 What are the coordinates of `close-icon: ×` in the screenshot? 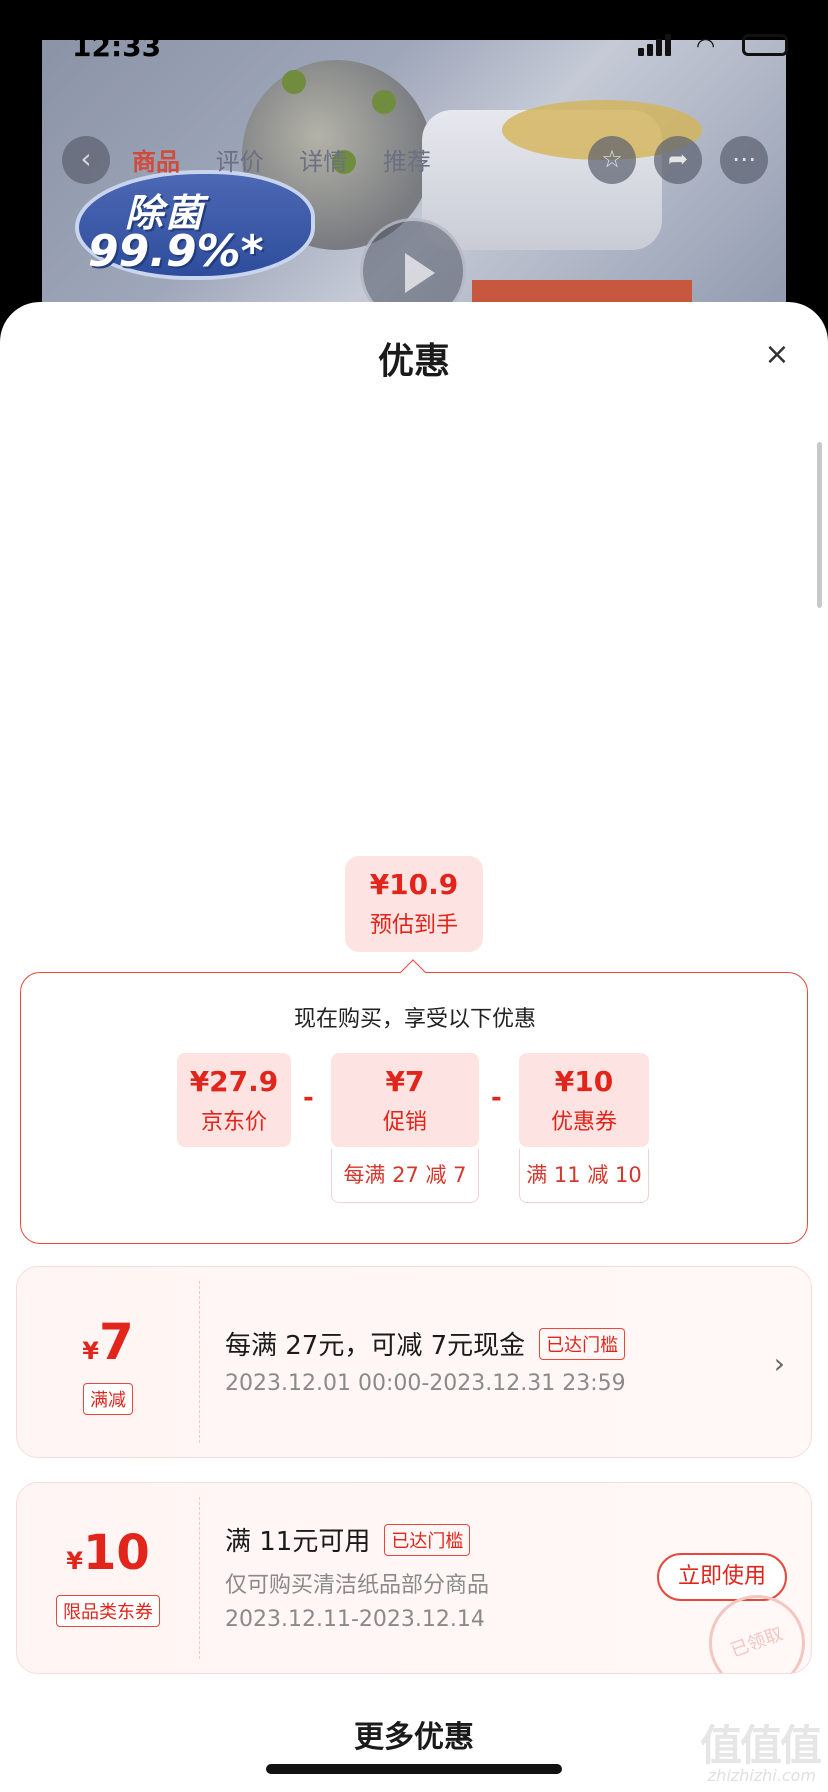 It's located at (777, 355).